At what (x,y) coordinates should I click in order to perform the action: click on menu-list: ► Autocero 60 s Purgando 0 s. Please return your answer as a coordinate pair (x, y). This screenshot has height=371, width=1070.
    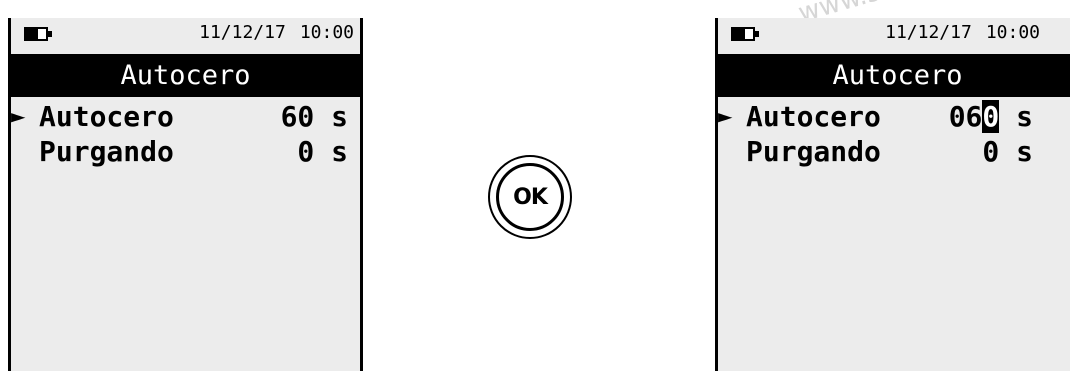
    Looking at the image, I should click on (185, 133).